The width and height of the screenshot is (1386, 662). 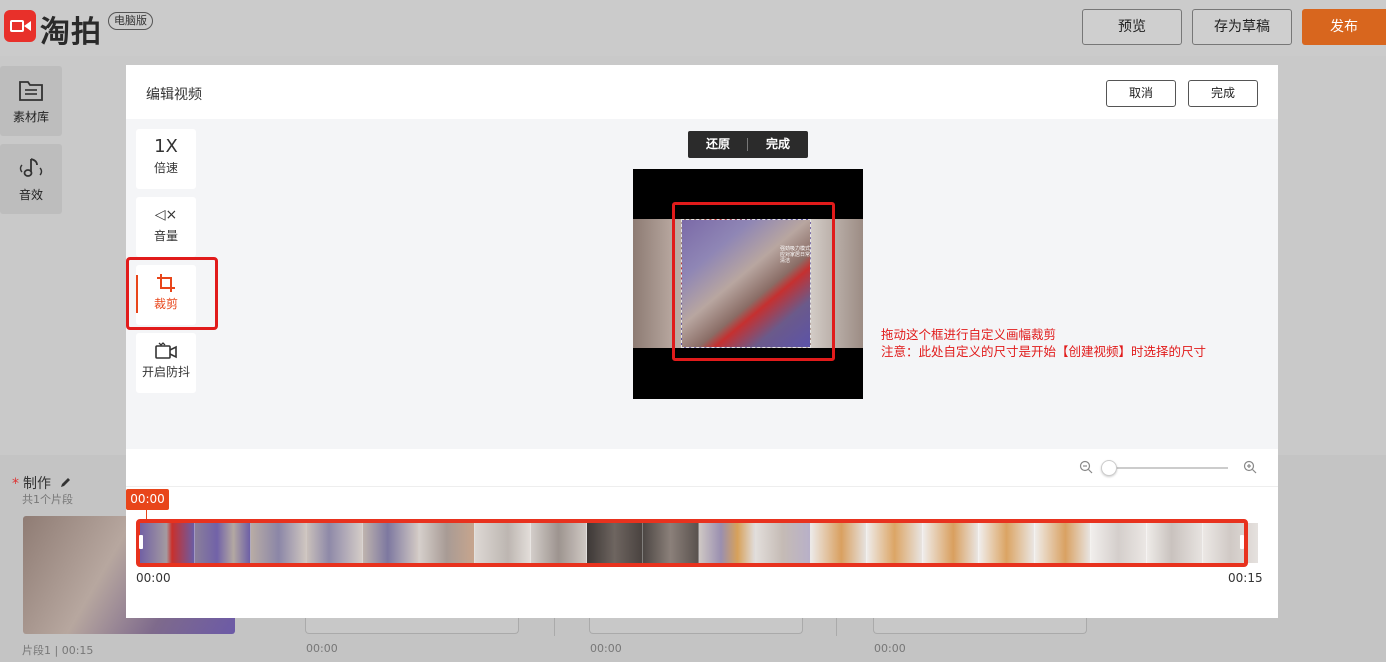 What do you see at coordinates (141, 542) in the screenshot?
I see `trim-handle-left` at bounding box center [141, 542].